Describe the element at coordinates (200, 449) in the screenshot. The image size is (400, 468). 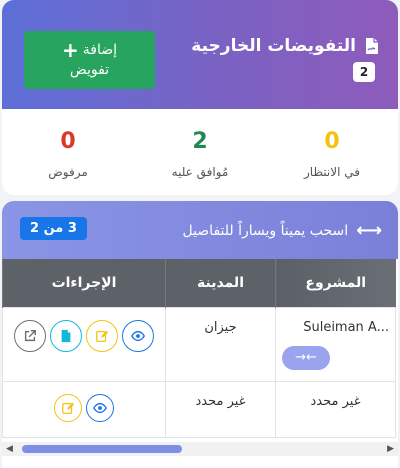
I see `horizontal-scrollbar: ◀ ▶` at that location.